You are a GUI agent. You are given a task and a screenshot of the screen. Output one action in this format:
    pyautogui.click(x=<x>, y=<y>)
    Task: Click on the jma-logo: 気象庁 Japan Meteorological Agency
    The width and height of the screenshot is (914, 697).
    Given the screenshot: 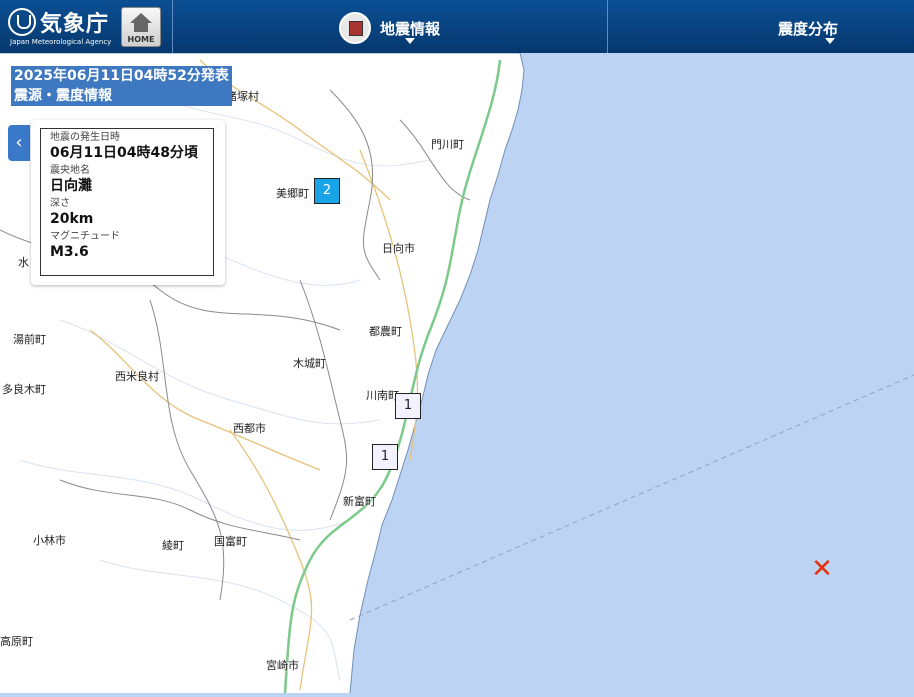 What is the action you would take?
    pyautogui.click(x=63, y=27)
    